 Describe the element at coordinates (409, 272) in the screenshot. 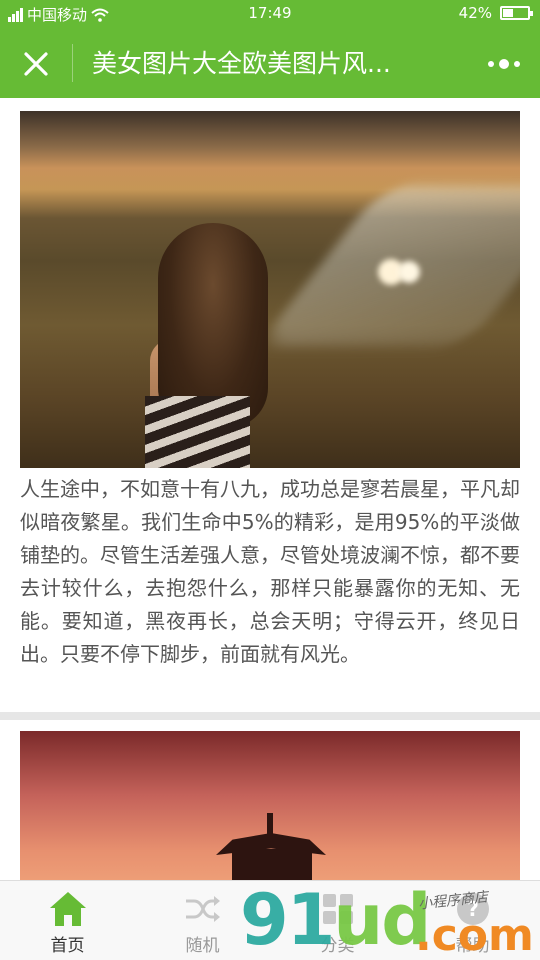

I see `image-light` at that location.